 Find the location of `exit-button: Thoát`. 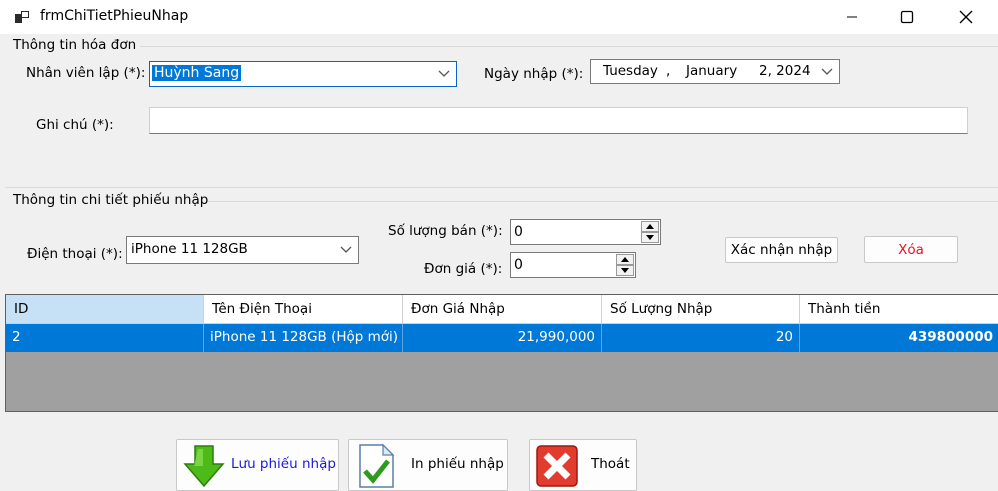

exit-button: Thoát is located at coordinates (583, 465).